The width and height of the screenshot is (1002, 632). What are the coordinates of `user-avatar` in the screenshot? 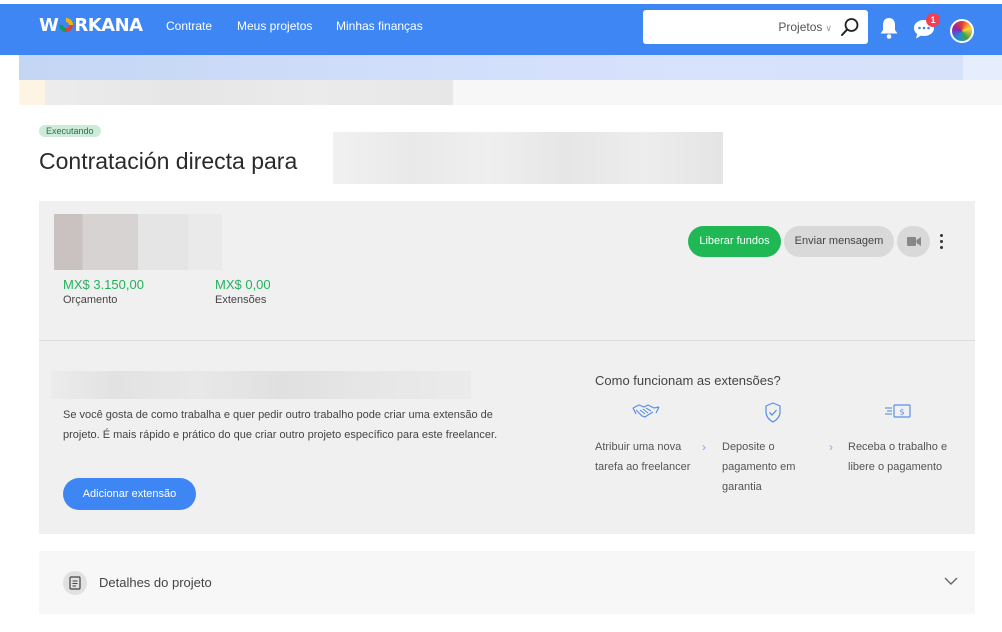 It's located at (962, 31).